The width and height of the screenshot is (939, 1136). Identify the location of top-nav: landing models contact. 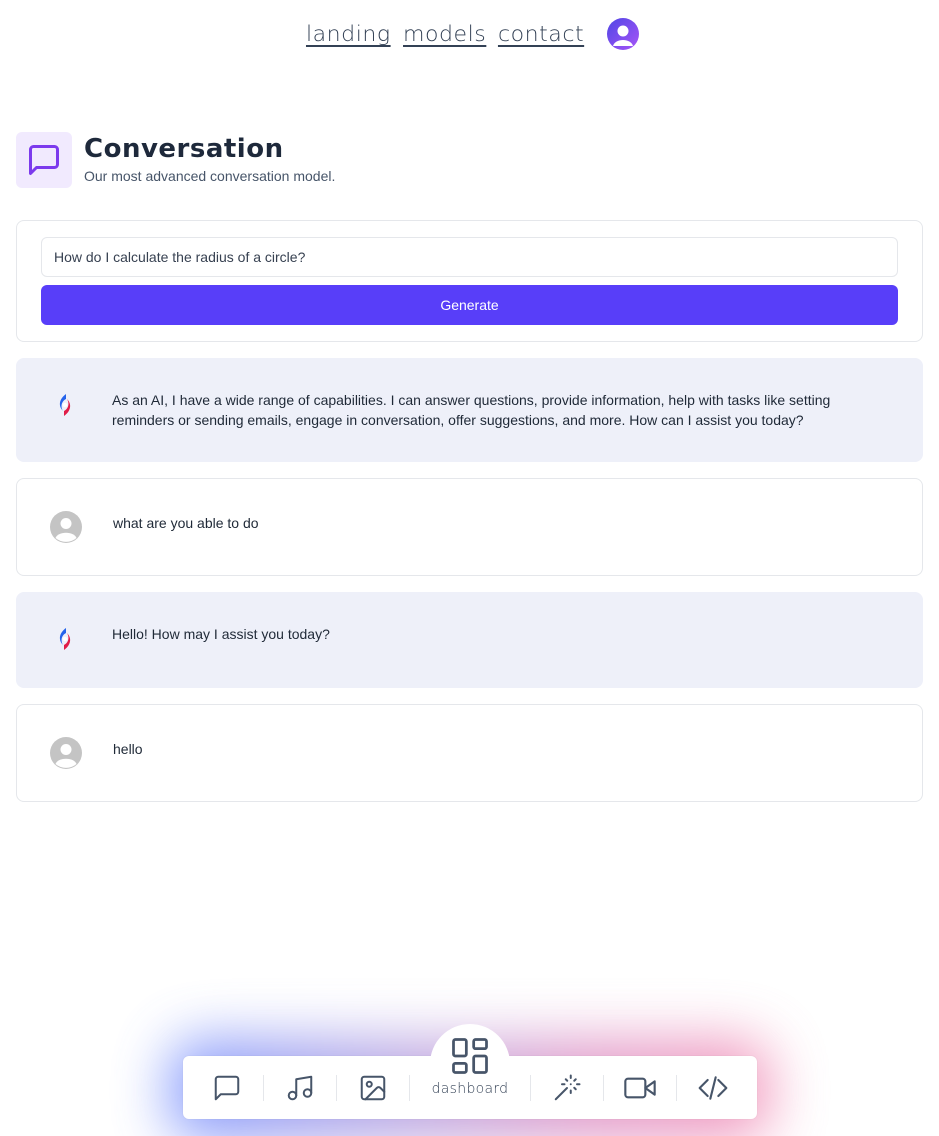
(469, 34).